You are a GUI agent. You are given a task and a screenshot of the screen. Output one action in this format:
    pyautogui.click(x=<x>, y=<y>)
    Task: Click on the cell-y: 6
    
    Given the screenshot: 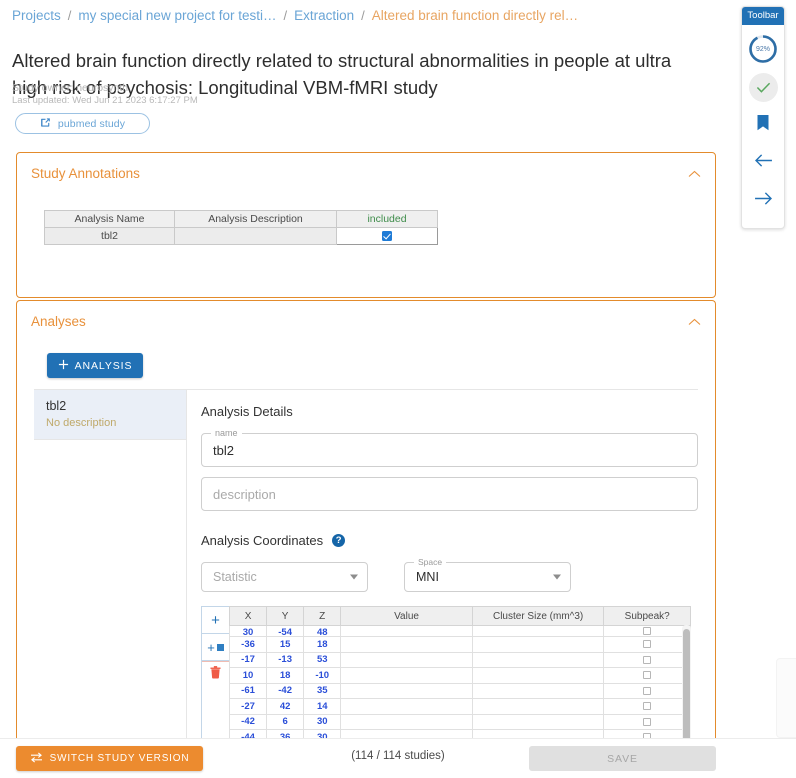 What is the action you would take?
    pyautogui.click(x=285, y=721)
    